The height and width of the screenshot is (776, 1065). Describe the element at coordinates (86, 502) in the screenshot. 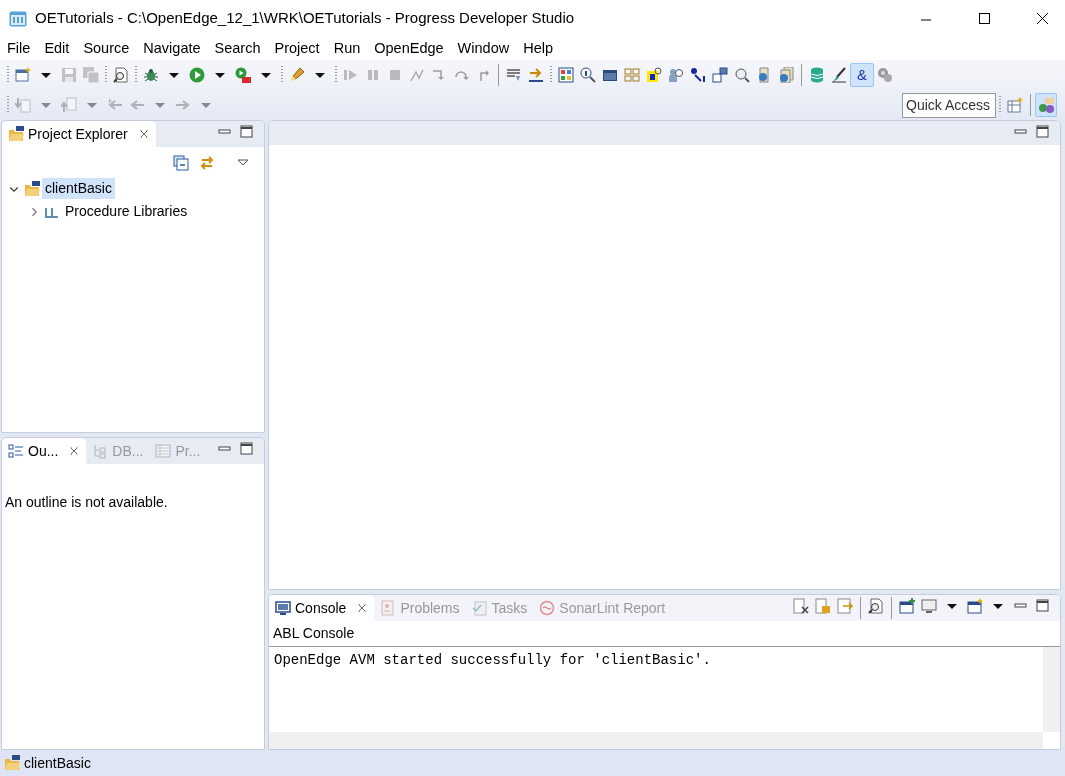

I see `outline-message: An outline is not available.` at that location.